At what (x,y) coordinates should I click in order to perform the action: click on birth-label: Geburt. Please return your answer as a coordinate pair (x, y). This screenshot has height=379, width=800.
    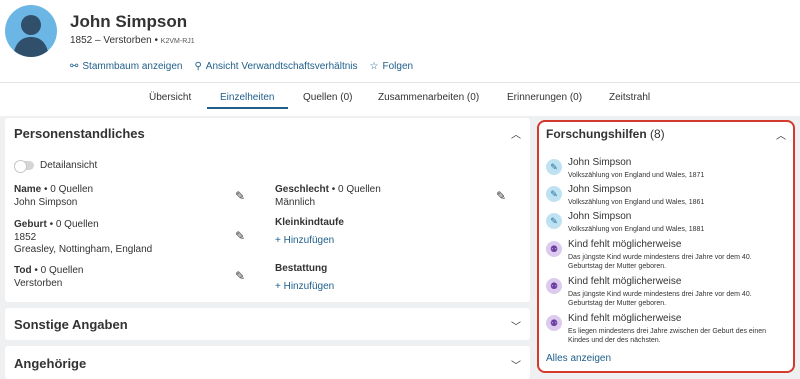
    Looking at the image, I should click on (30, 224).